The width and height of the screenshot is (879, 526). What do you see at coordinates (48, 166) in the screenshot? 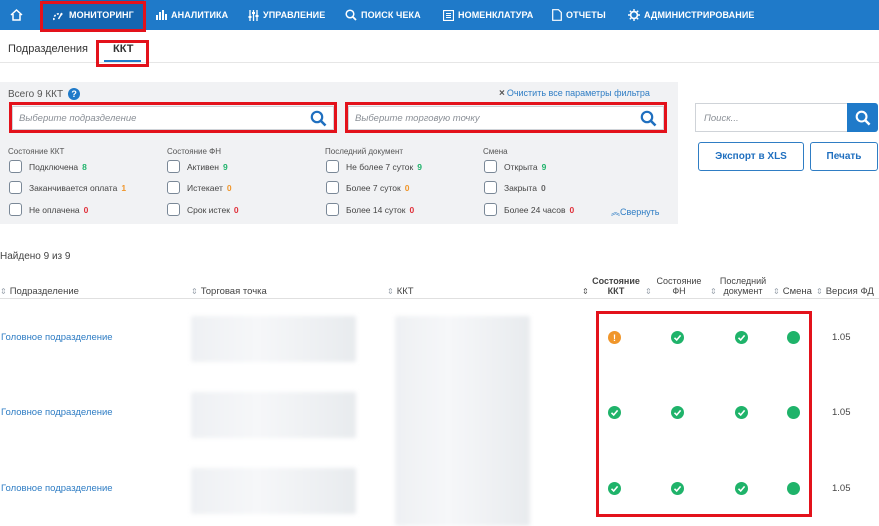
I see `filter-checkbox: Подключена 8` at bounding box center [48, 166].